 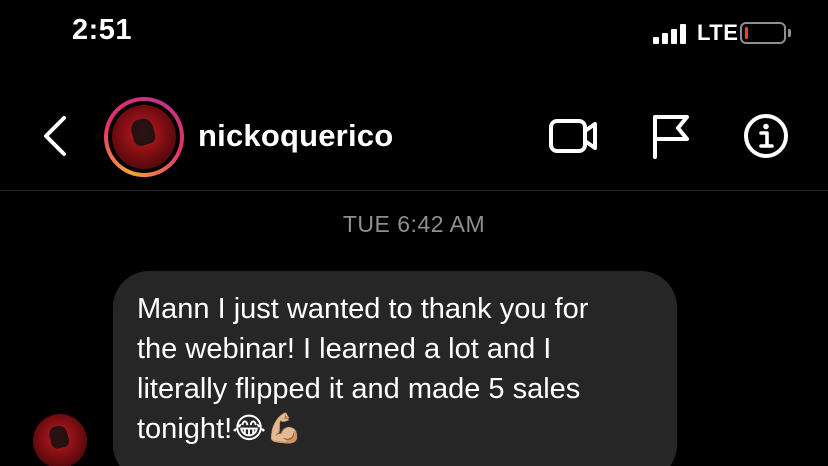 What do you see at coordinates (718, 32) in the screenshot?
I see `network-label: LTE` at bounding box center [718, 32].